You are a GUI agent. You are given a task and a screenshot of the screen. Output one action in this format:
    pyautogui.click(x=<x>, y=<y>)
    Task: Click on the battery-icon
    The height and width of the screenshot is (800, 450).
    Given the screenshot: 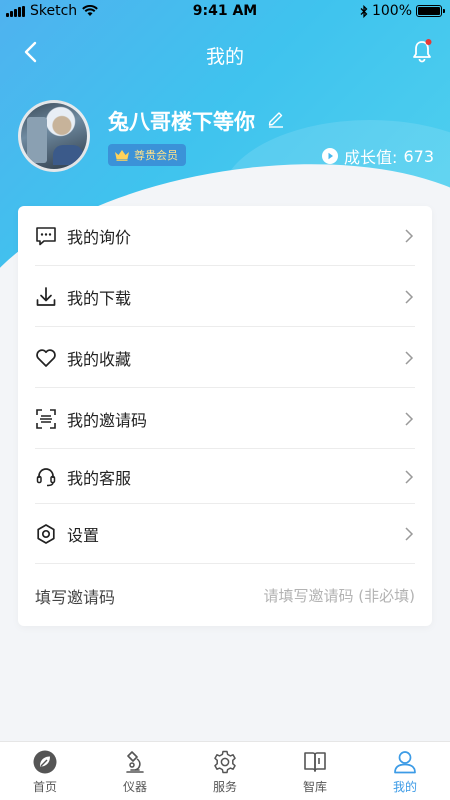 What is the action you would take?
    pyautogui.click(x=430, y=11)
    